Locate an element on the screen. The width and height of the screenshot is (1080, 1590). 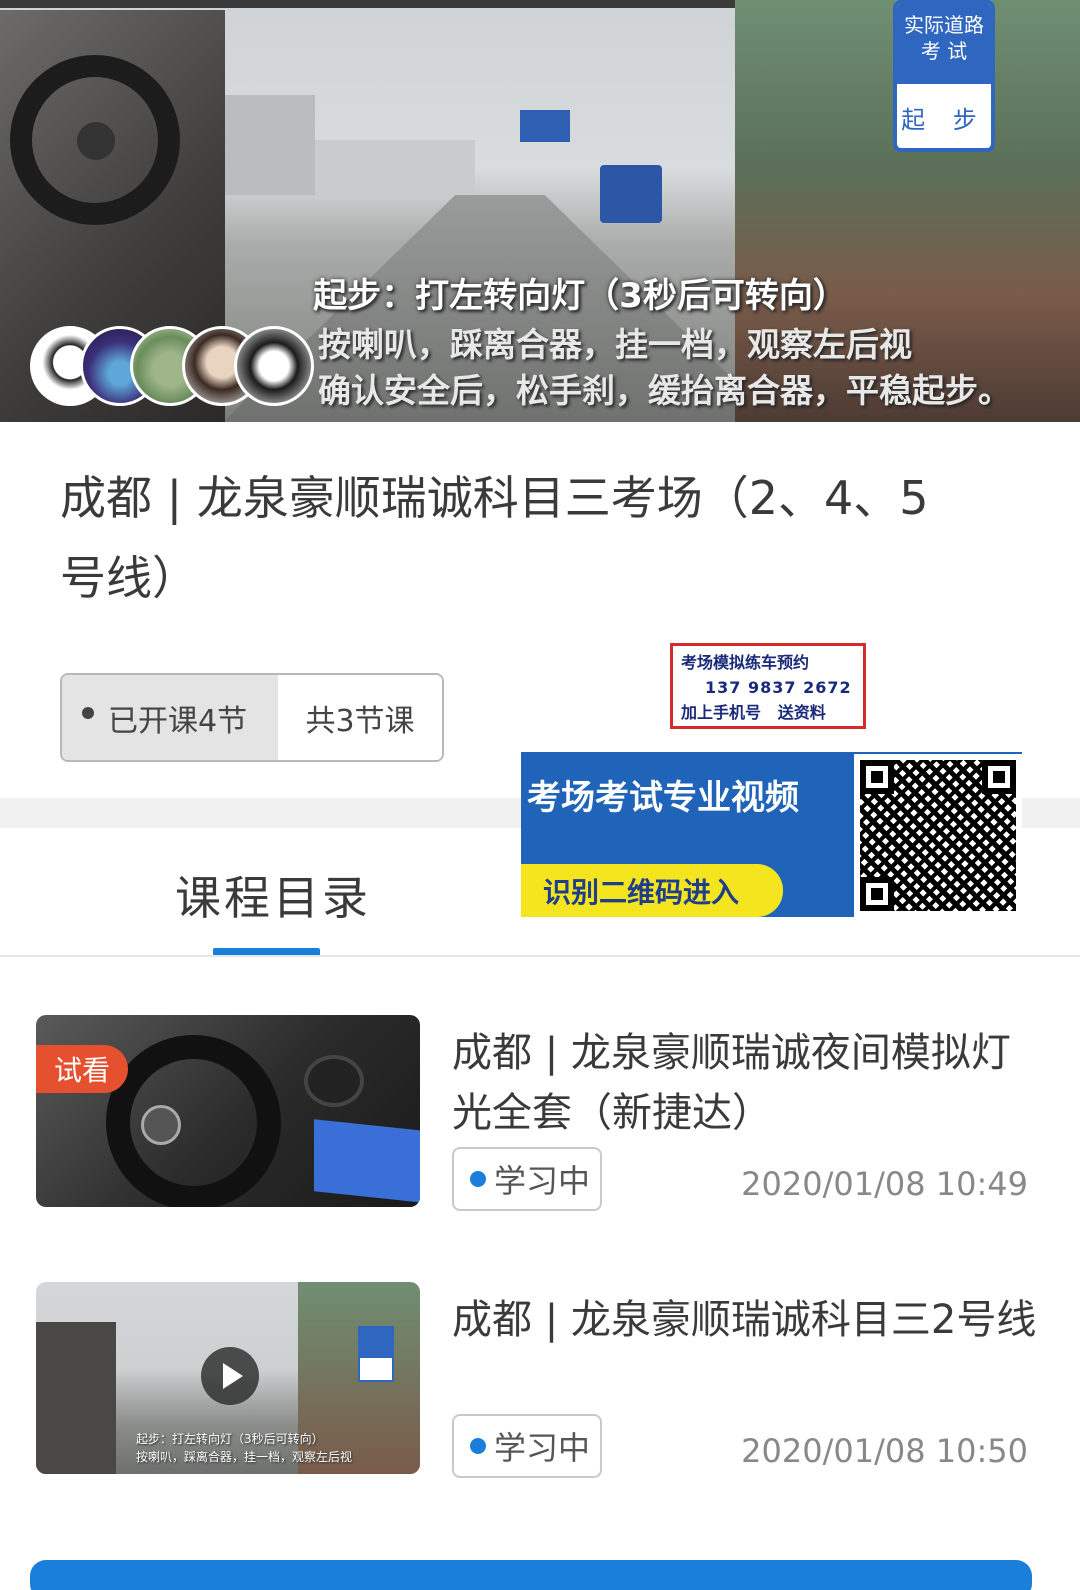
video-subtitle-3: 确认安全后，松手刹，缓抬离合器，平稳起步。 is located at coordinates (664, 390).